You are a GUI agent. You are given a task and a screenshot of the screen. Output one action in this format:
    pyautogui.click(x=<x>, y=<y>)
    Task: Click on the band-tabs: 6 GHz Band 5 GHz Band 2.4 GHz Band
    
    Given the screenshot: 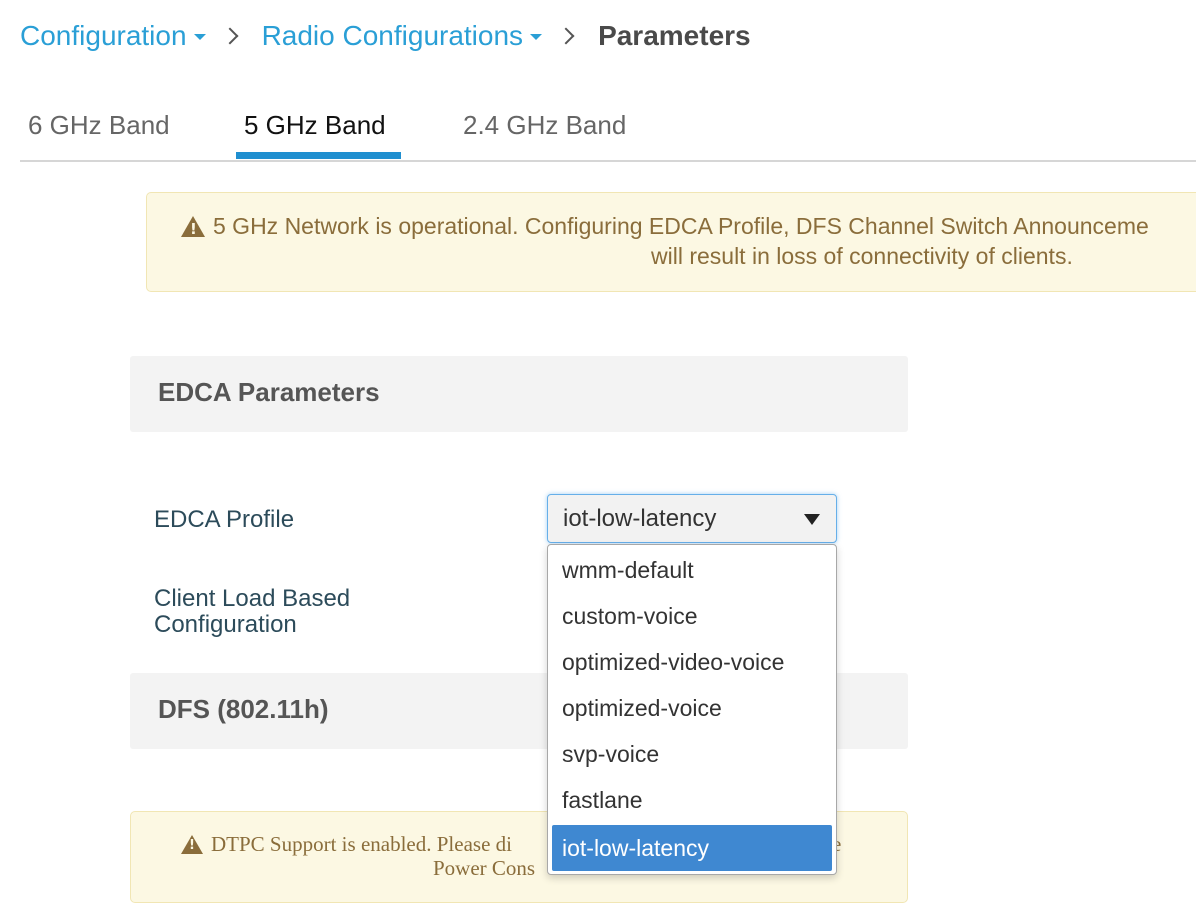 What is the action you would take?
    pyautogui.click(x=608, y=131)
    